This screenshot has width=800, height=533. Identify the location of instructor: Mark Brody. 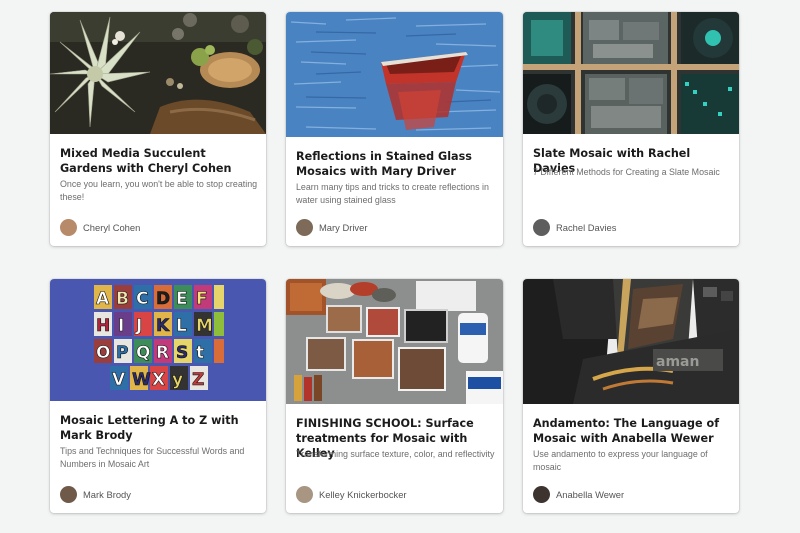
(95, 494).